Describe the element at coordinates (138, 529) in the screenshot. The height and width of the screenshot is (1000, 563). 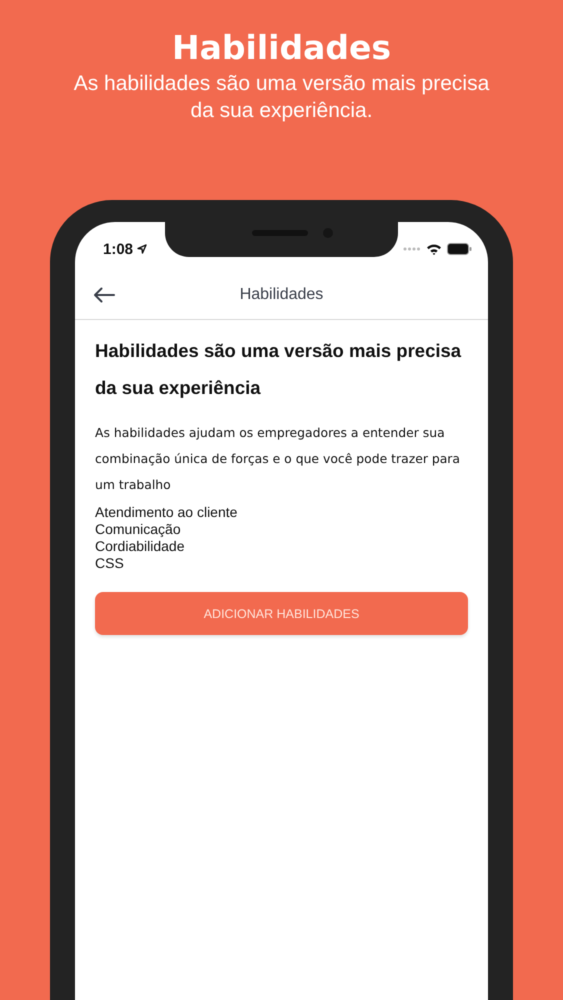
I see `skill-item: Comunicação` at that location.